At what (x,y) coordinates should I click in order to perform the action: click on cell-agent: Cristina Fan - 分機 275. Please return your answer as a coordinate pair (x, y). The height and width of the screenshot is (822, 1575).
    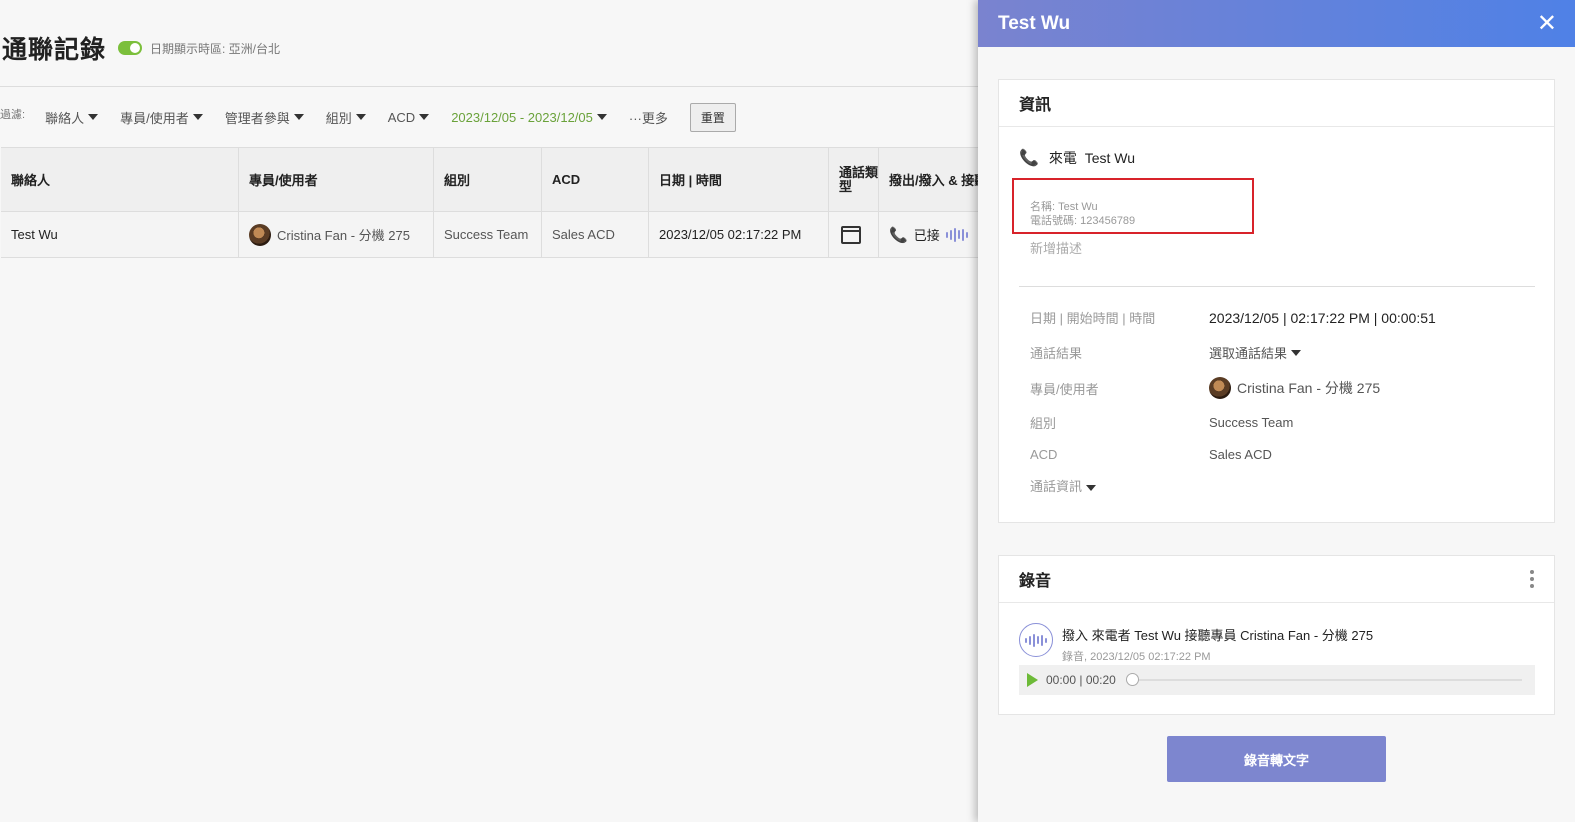
    Looking at the image, I should click on (336, 234).